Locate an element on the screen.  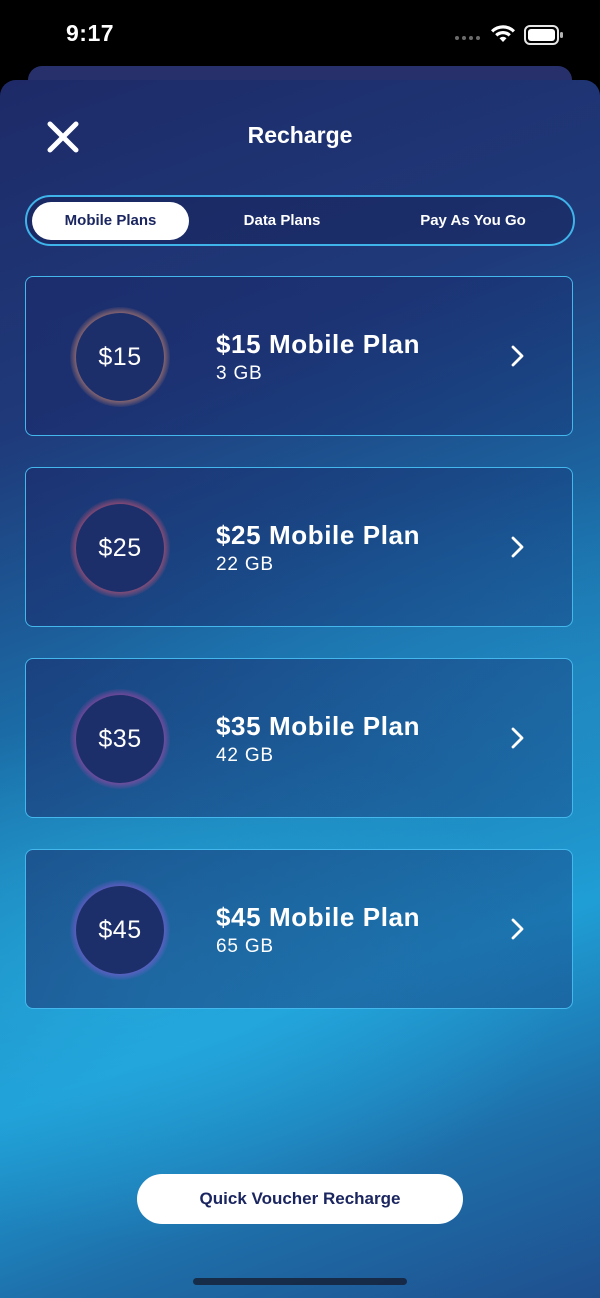
plan-data: 42 GB is located at coordinates (245, 755).